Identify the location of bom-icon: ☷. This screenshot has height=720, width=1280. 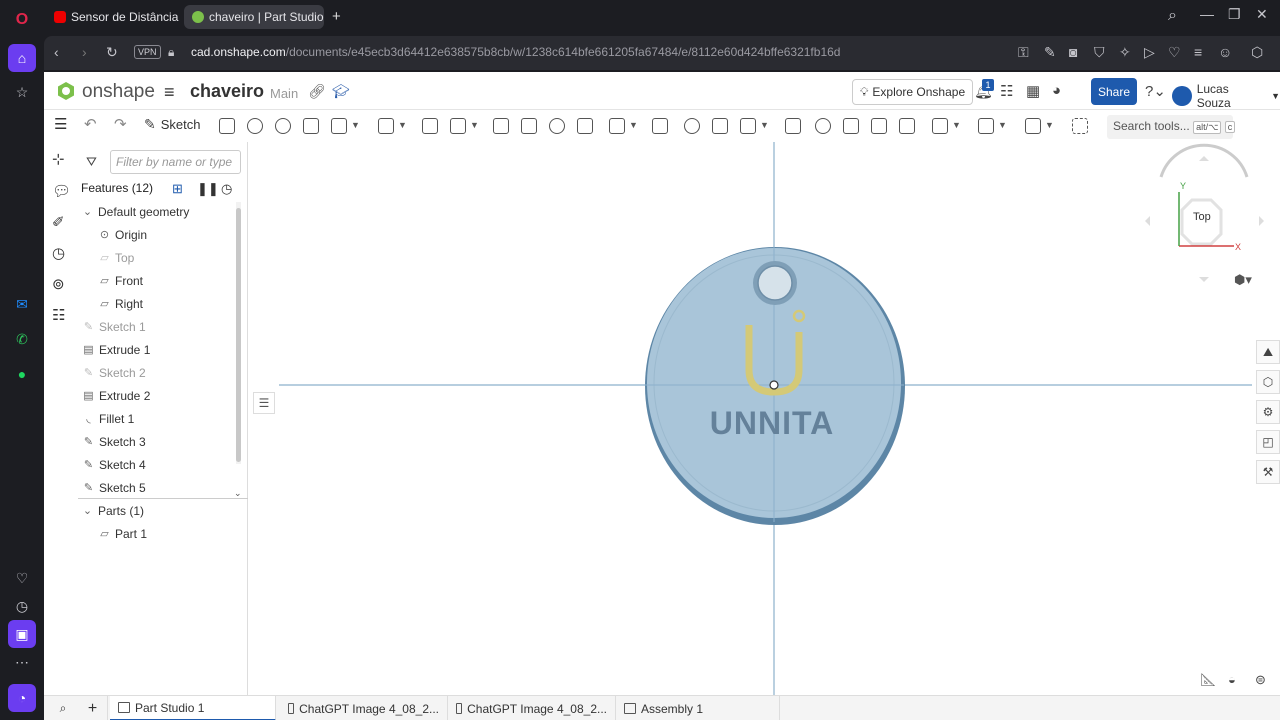
(58, 315).